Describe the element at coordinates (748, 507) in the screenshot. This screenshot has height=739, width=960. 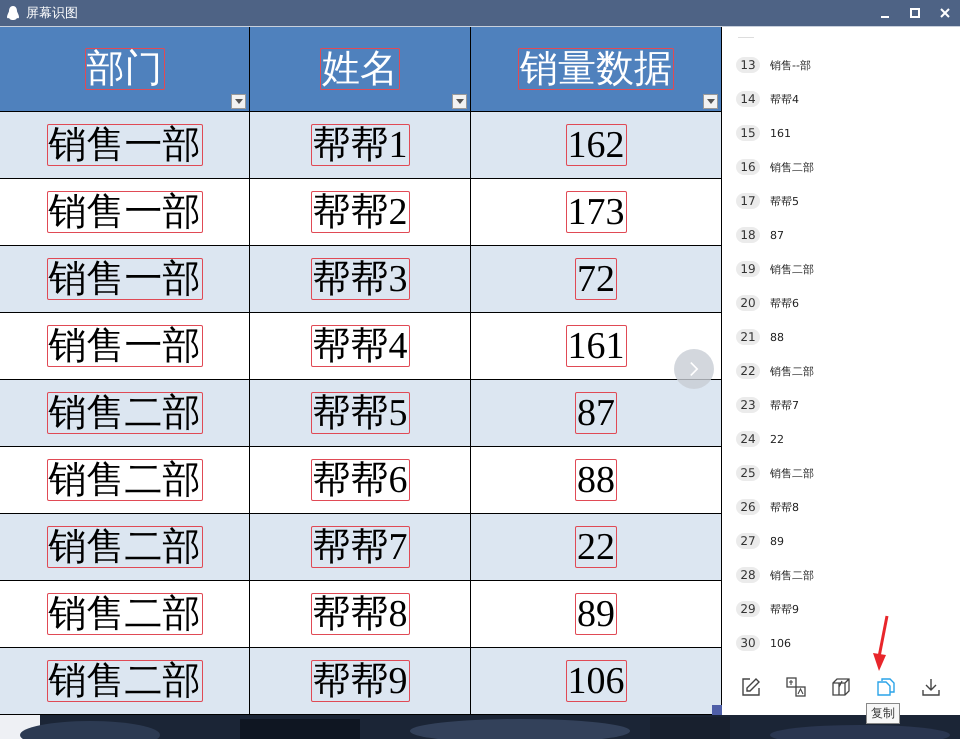
I see `line-number: 26` at that location.